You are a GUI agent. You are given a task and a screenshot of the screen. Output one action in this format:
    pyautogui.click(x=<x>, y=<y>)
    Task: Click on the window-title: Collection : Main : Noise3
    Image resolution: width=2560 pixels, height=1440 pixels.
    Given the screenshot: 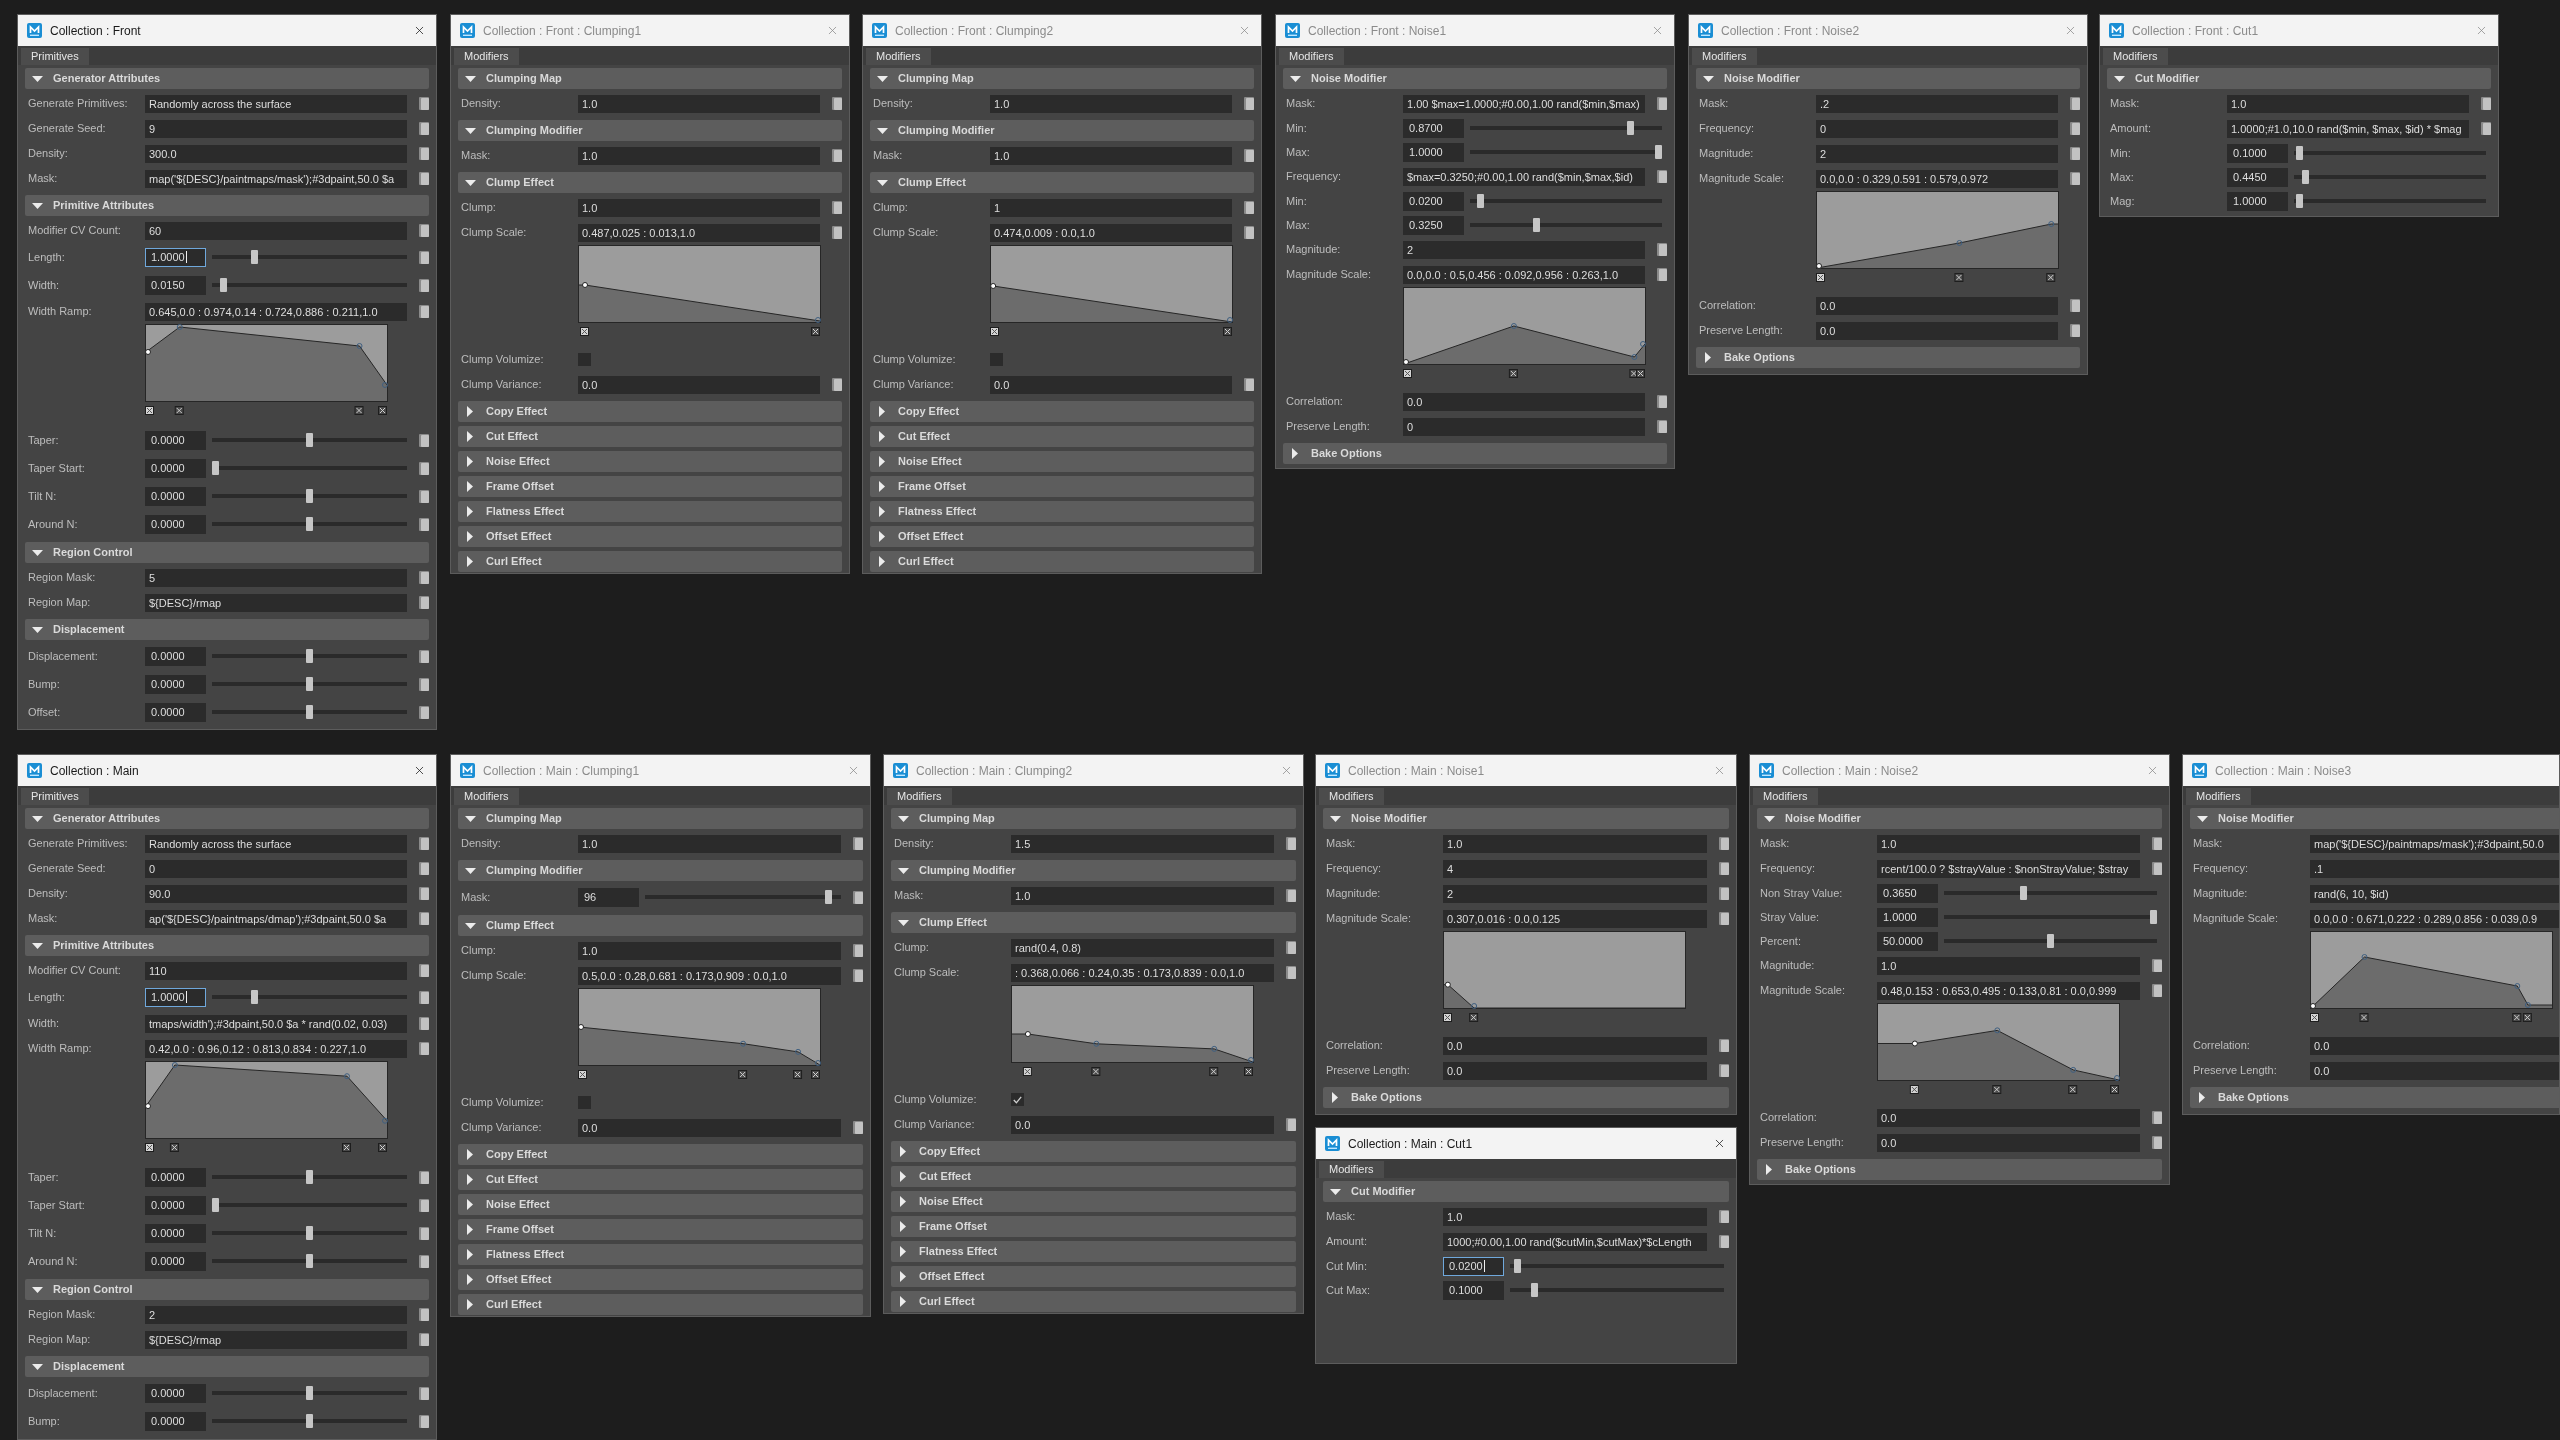 What is the action you would take?
    pyautogui.click(x=2283, y=771)
    